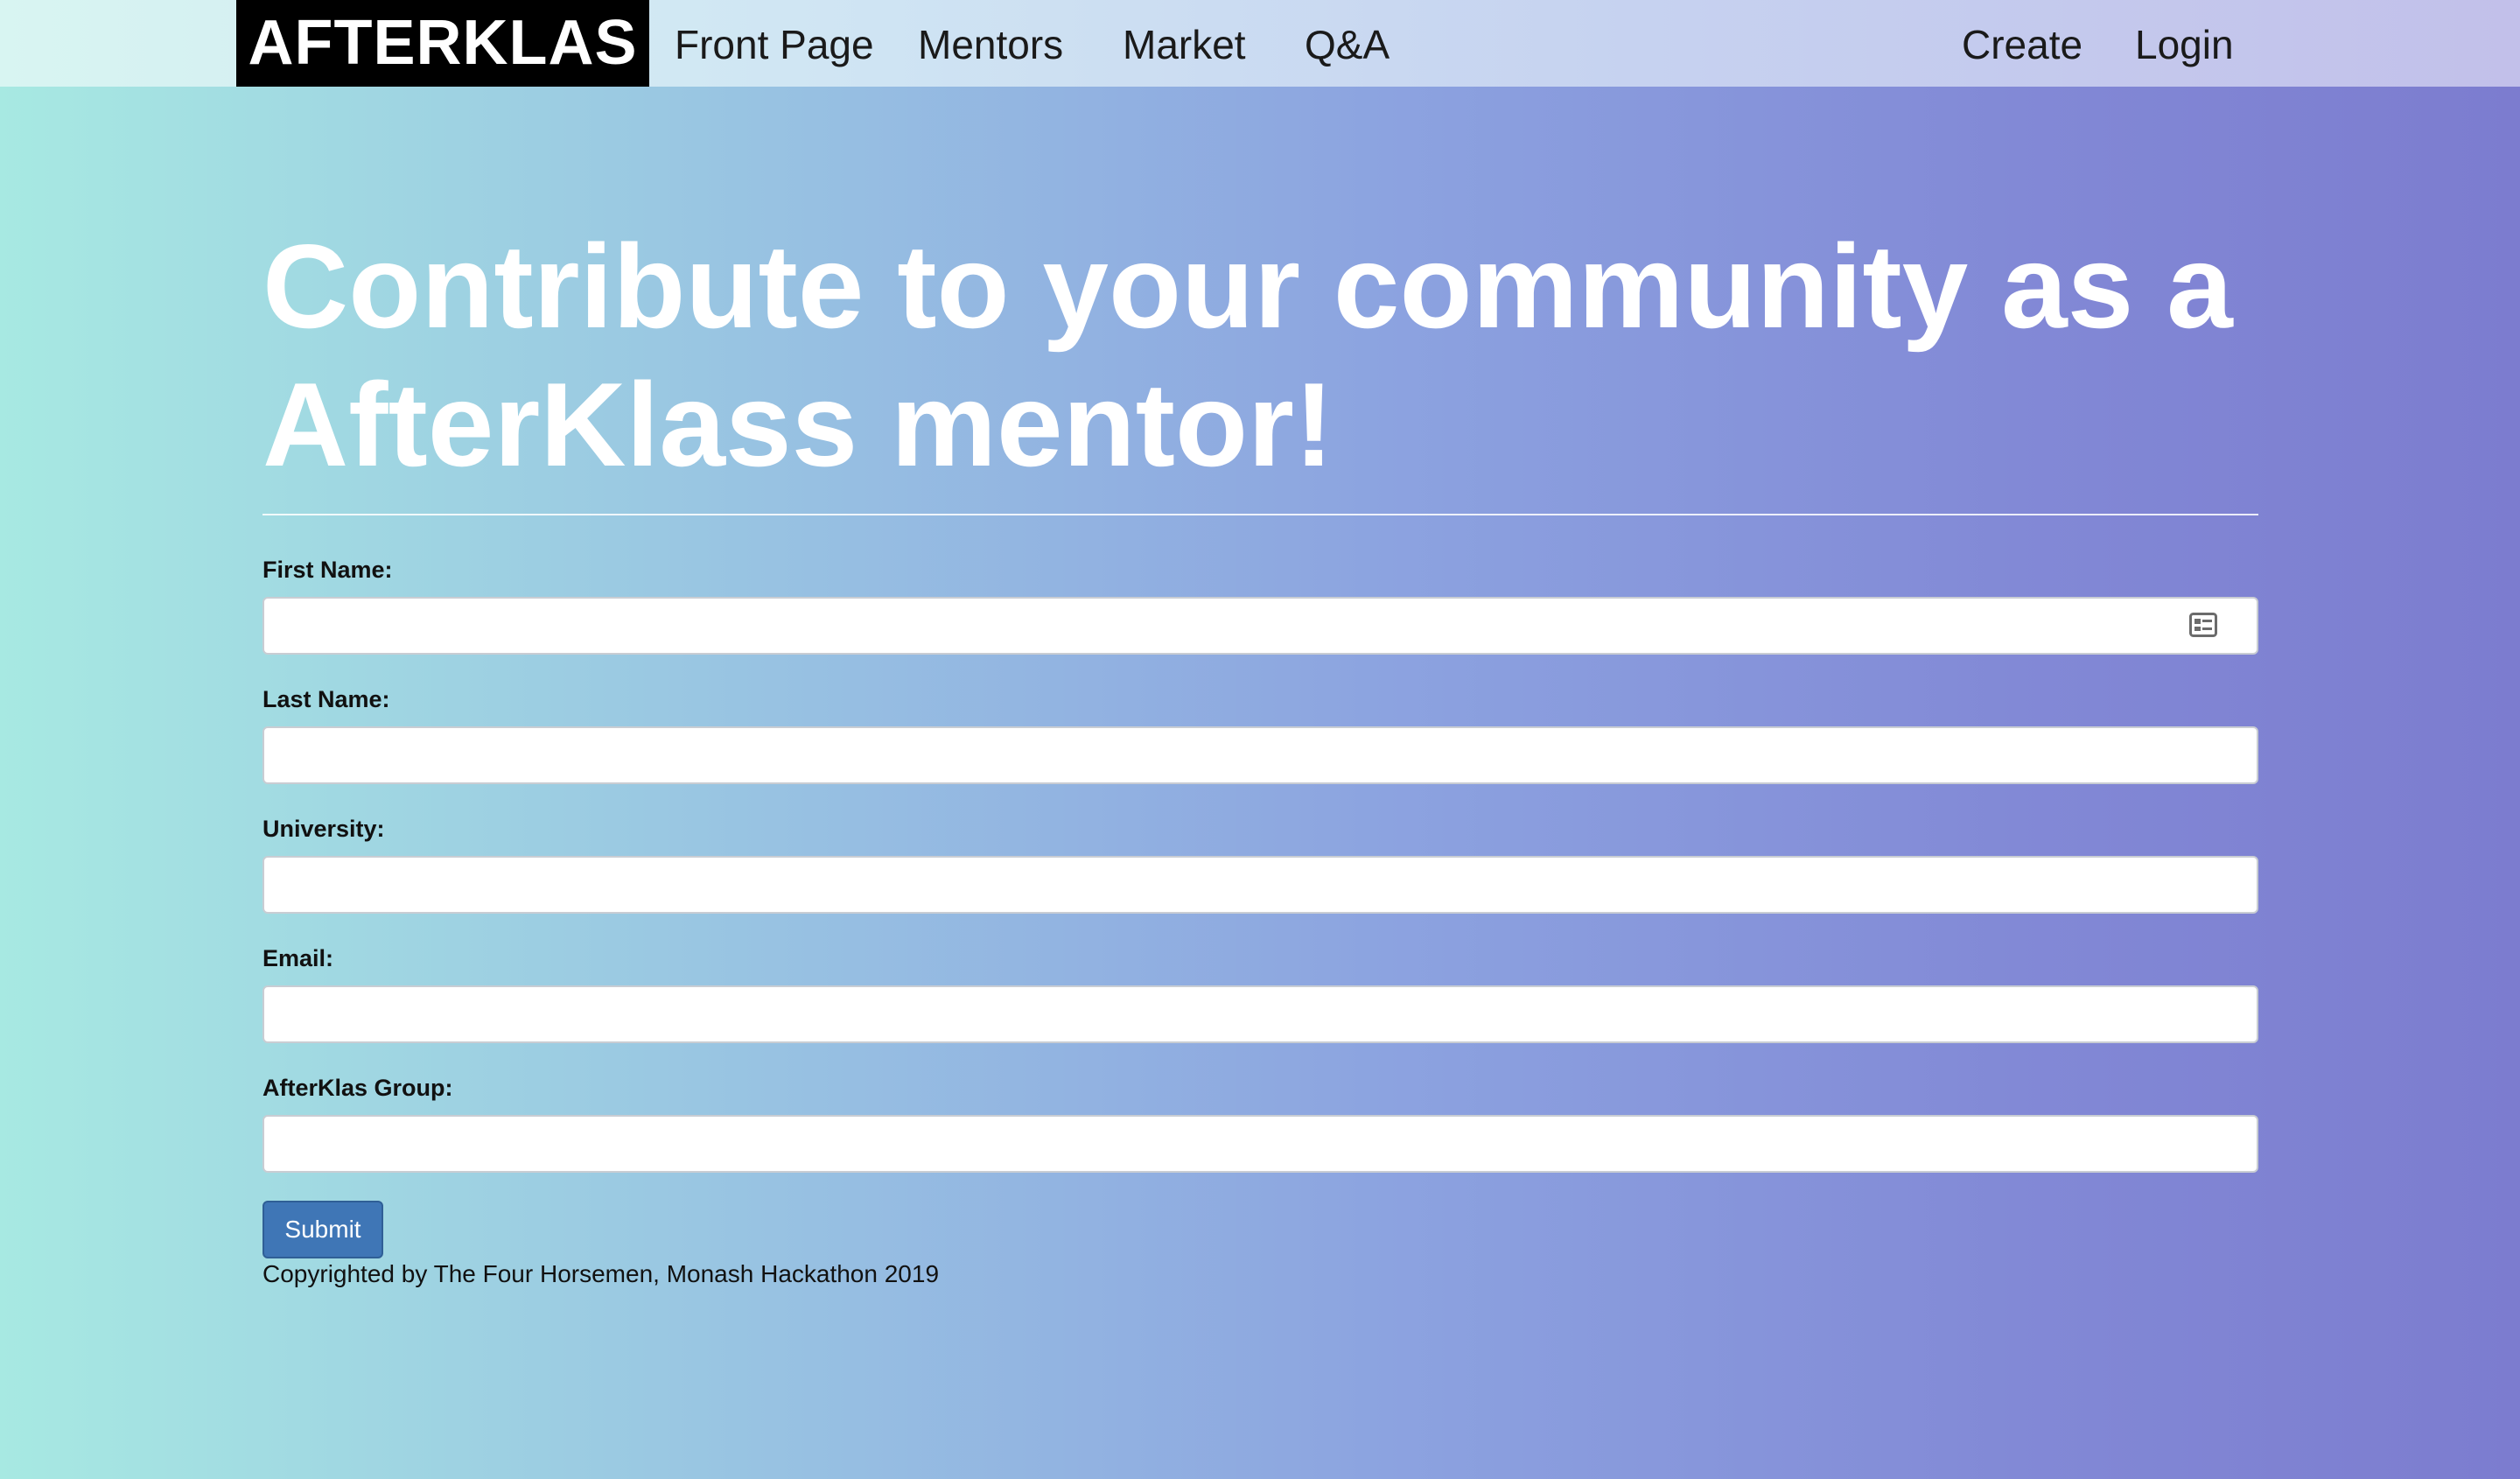 The width and height of the screenshot is (2520, 1479). Describe the element at coordinates (1260, 626) in the screenshot. I see `first-name-input` at that location.